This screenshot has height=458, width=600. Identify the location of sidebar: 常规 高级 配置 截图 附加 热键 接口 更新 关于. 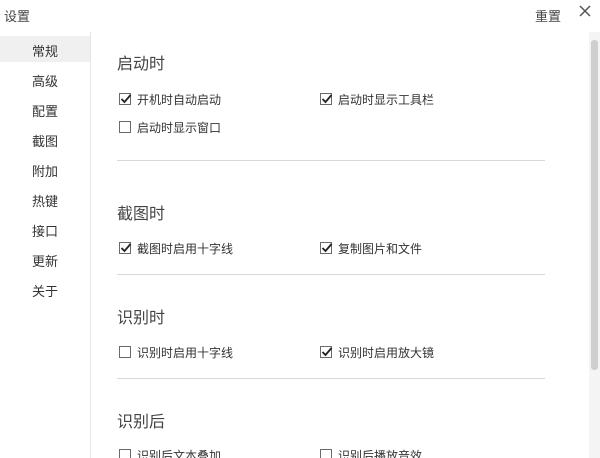
(45, 245).